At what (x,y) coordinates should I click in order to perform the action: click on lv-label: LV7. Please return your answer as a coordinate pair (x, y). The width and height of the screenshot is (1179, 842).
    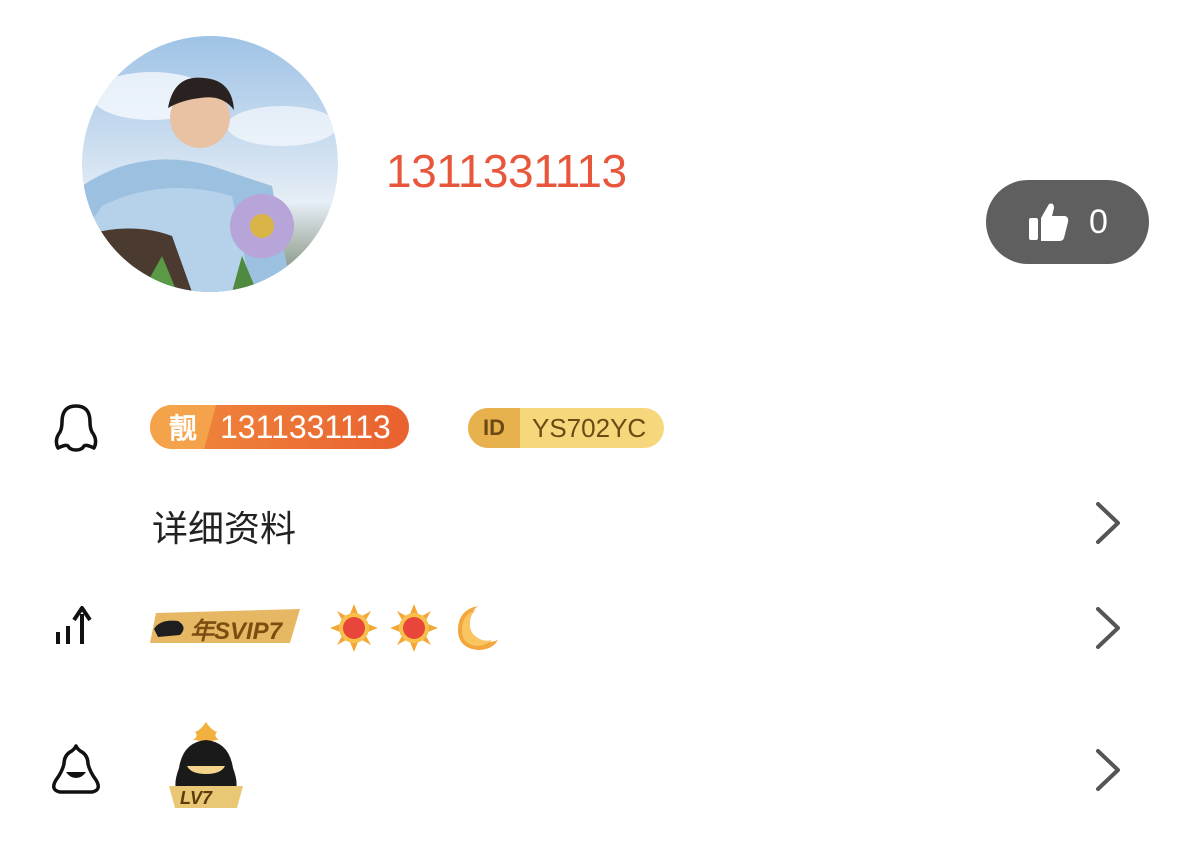
    Looking at the image, I should click on (196, 798).